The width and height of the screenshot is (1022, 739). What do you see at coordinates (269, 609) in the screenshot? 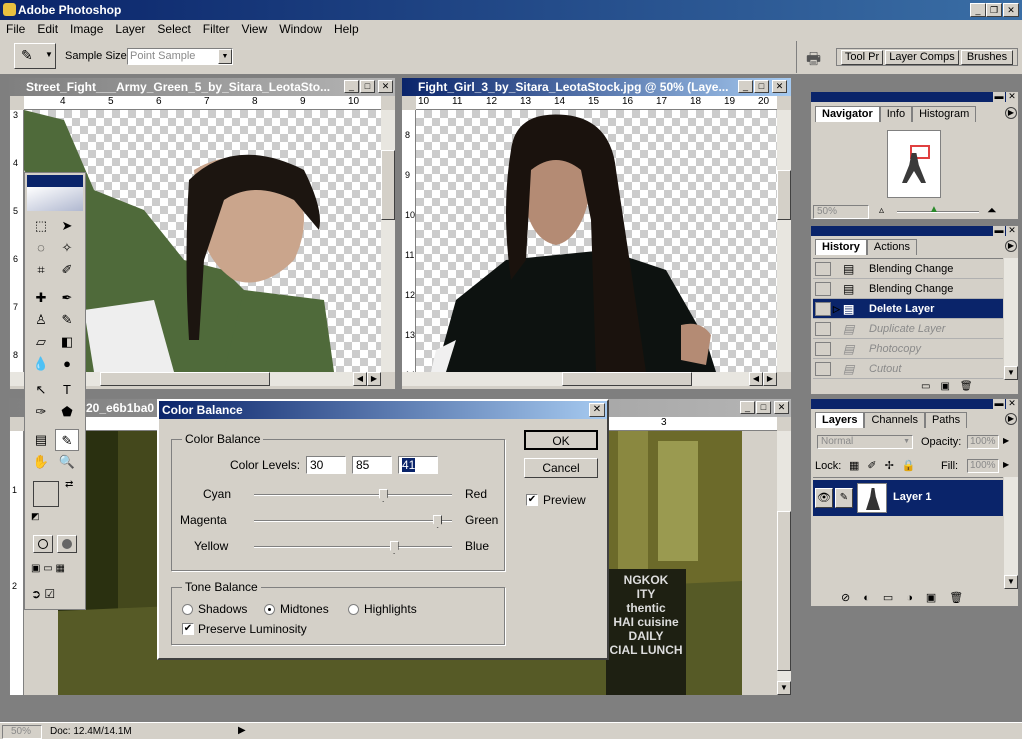
I see `midtones-radio` at bounding box center [269, 609].